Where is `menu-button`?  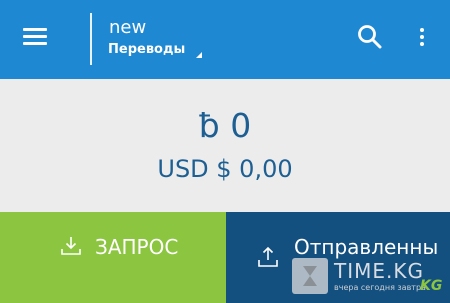
menu-button is located at coordinates (34, 37).